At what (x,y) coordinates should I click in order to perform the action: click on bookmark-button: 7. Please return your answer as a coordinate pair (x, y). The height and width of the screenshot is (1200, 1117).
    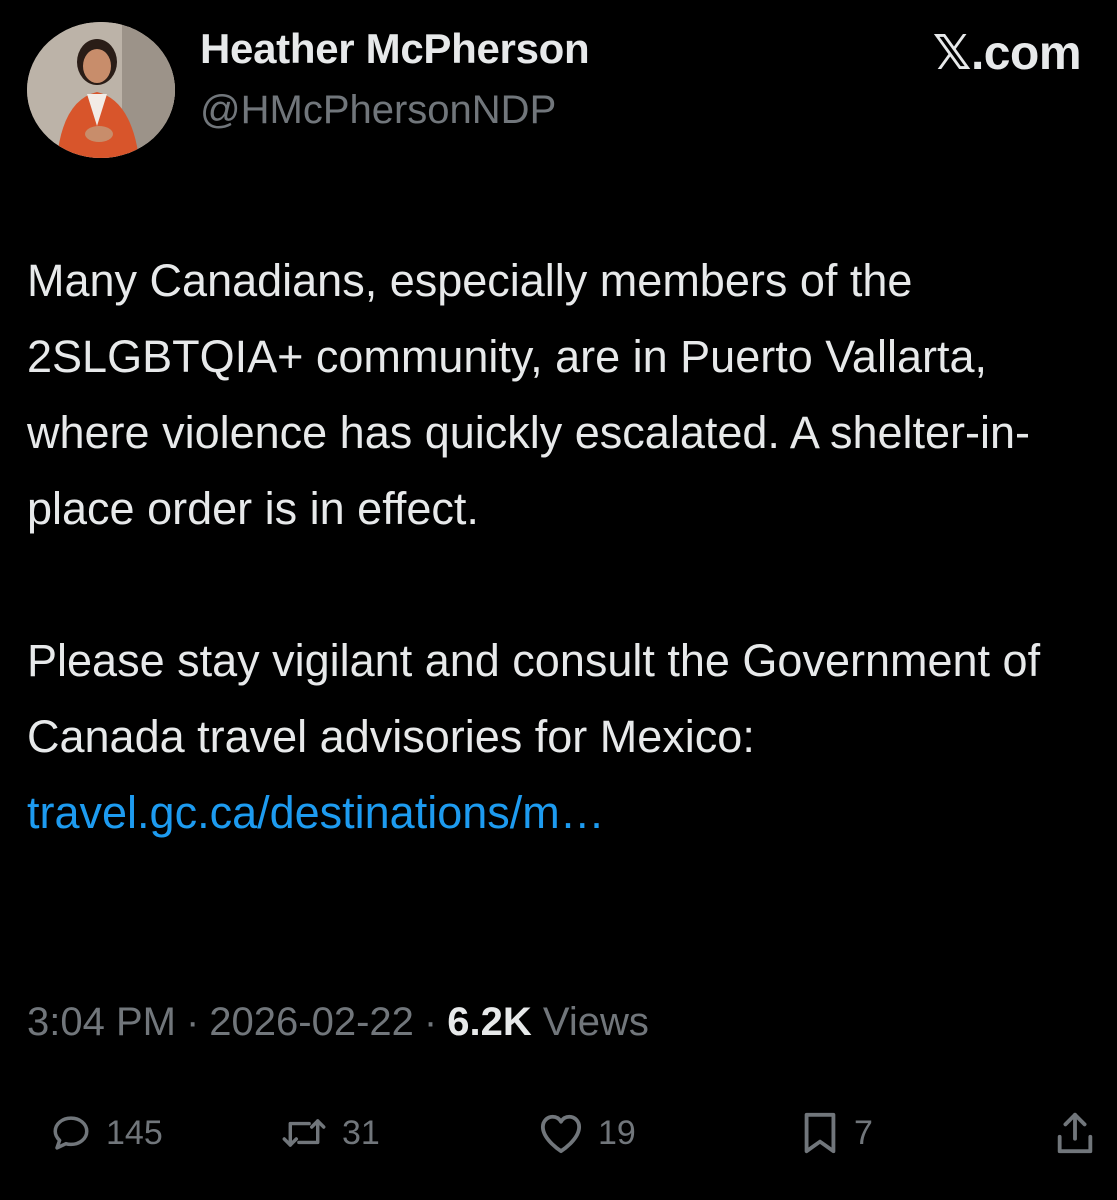
    Looking at the image, I should click on (836, 1133).